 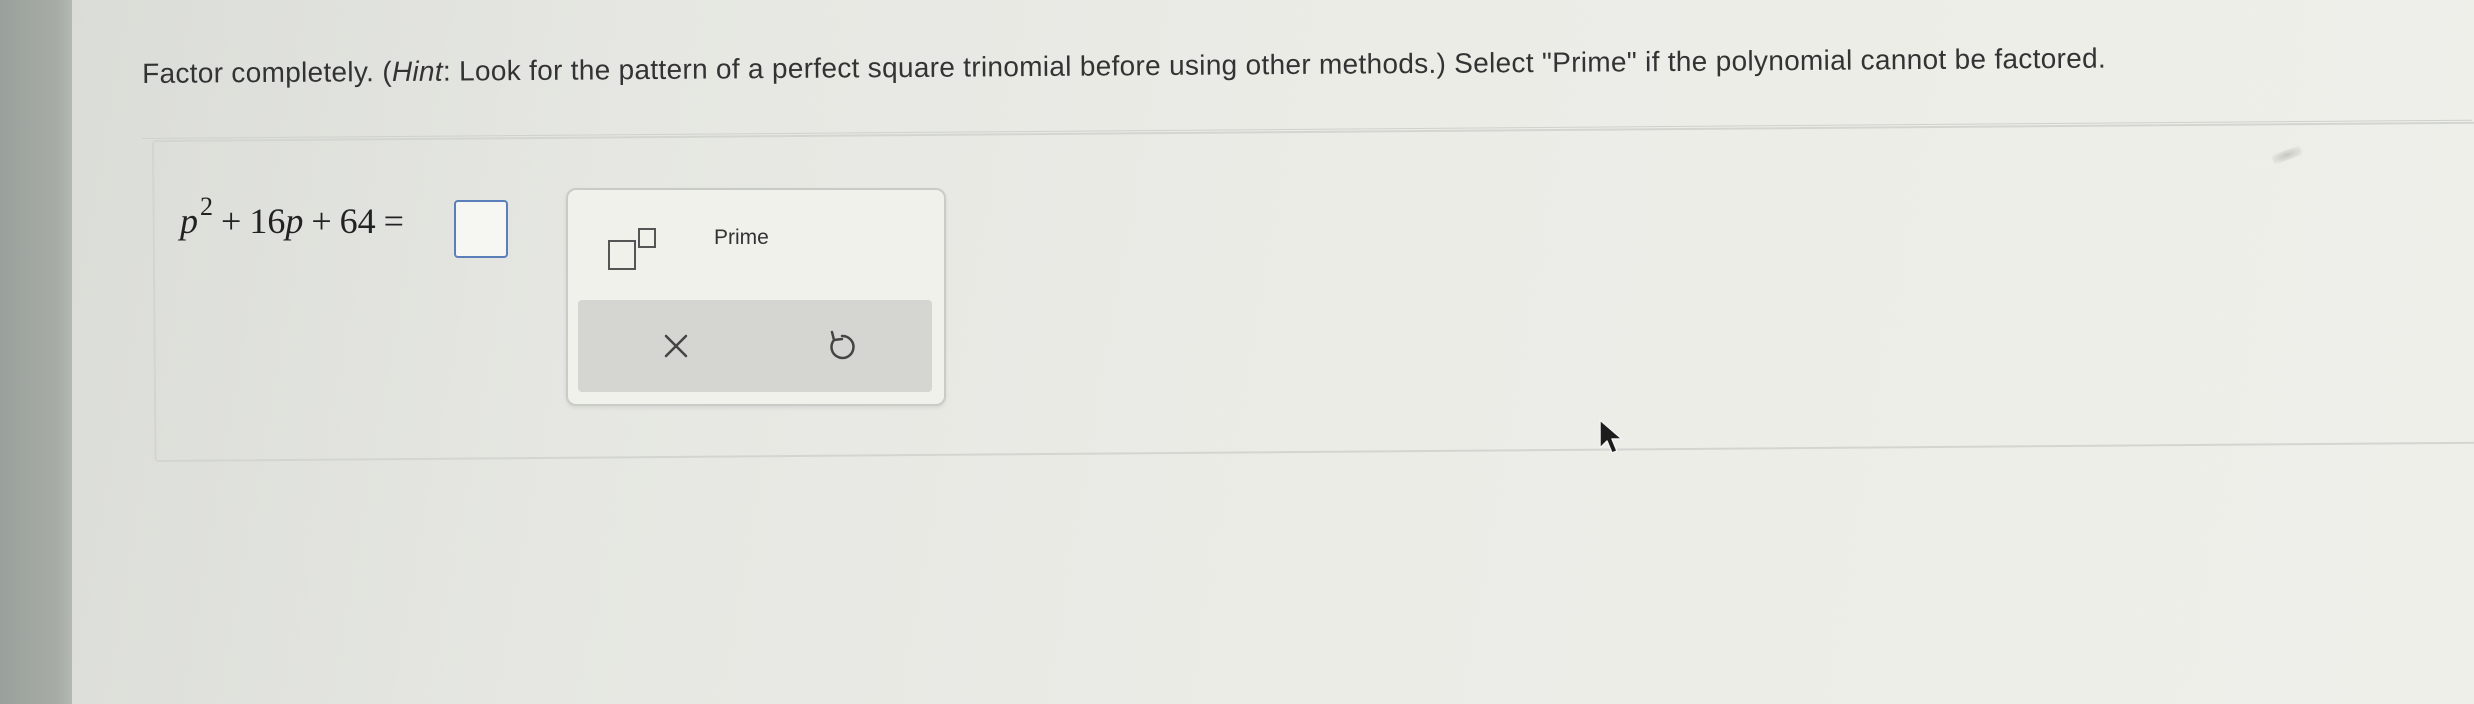 I want to click on math-palette: Prime, so click(x=756, y=297).